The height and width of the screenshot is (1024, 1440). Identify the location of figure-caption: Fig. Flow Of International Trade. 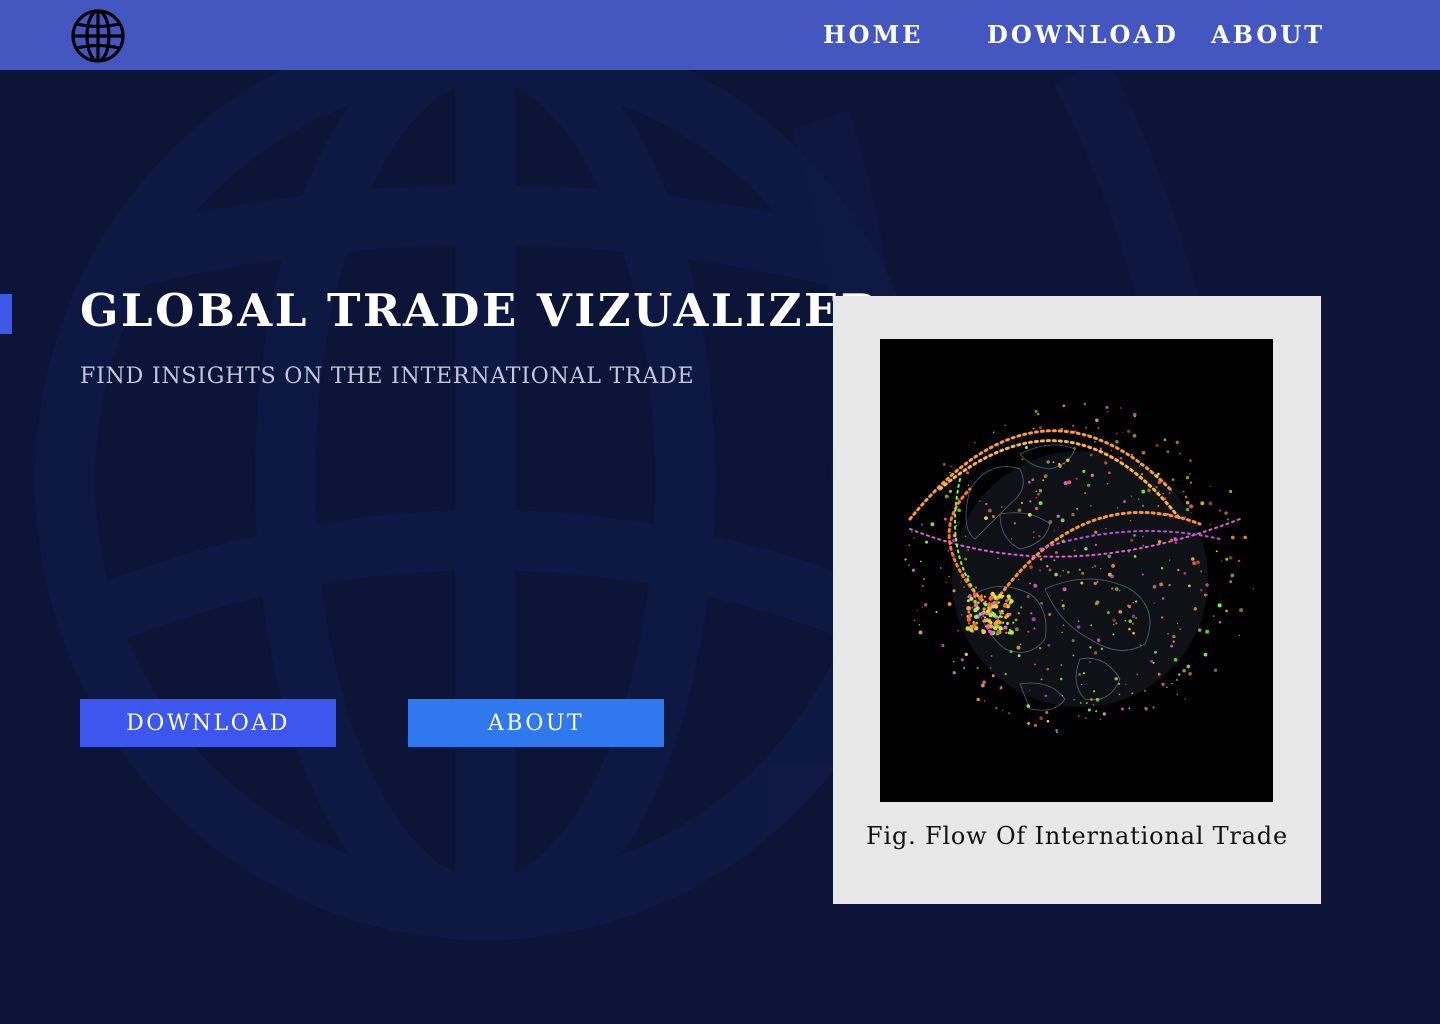
(1077, 836).